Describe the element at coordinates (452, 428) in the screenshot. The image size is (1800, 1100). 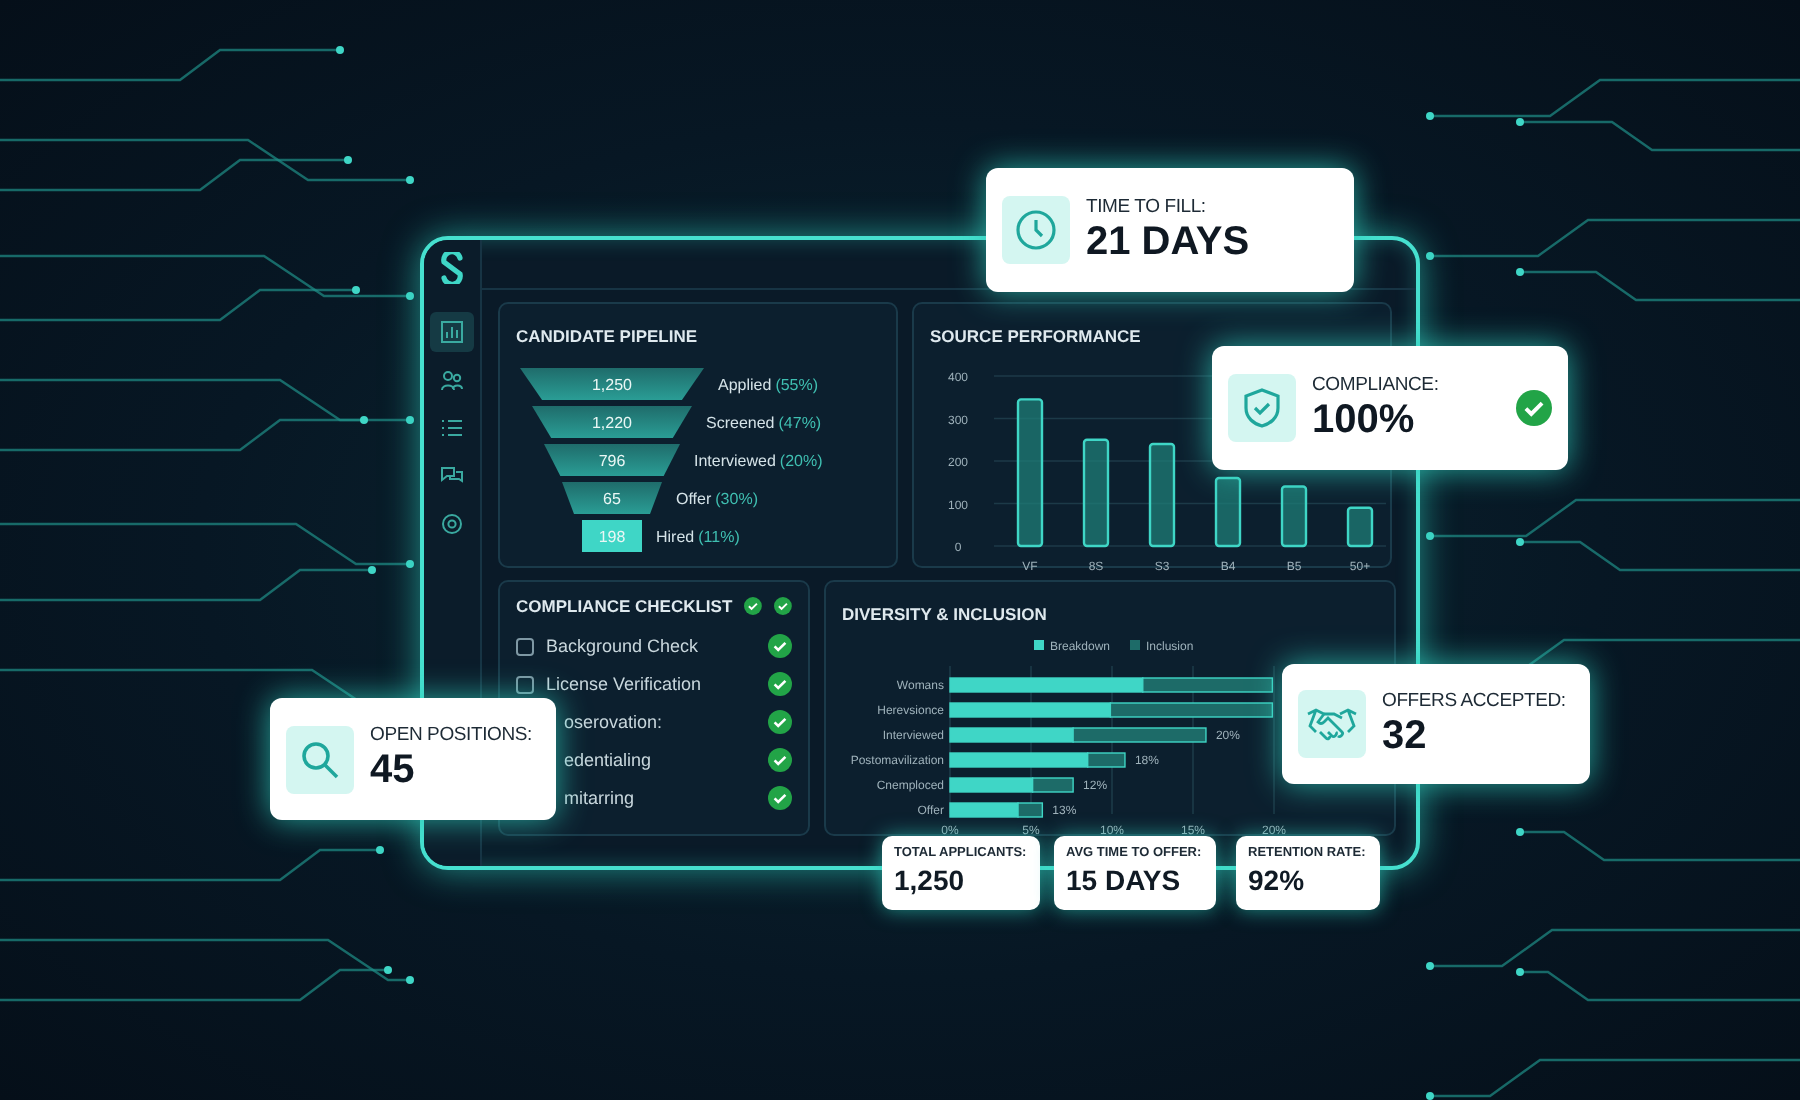
I see `list-icon` at that location.